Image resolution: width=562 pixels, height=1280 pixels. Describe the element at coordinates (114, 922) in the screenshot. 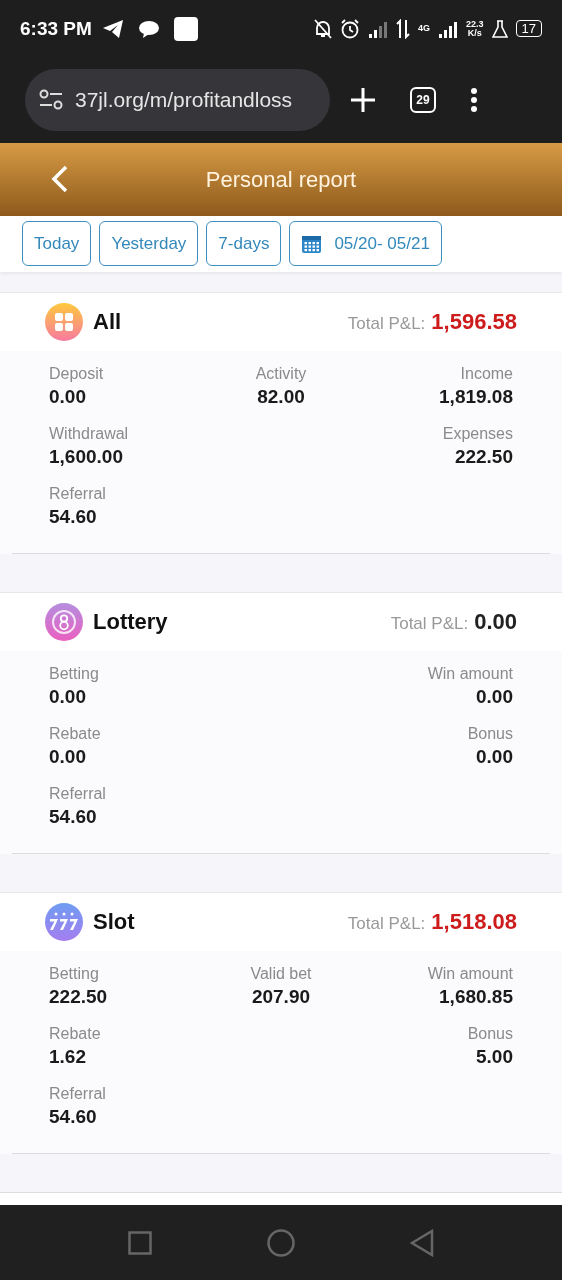

I see `category-title: Slot` at that location.